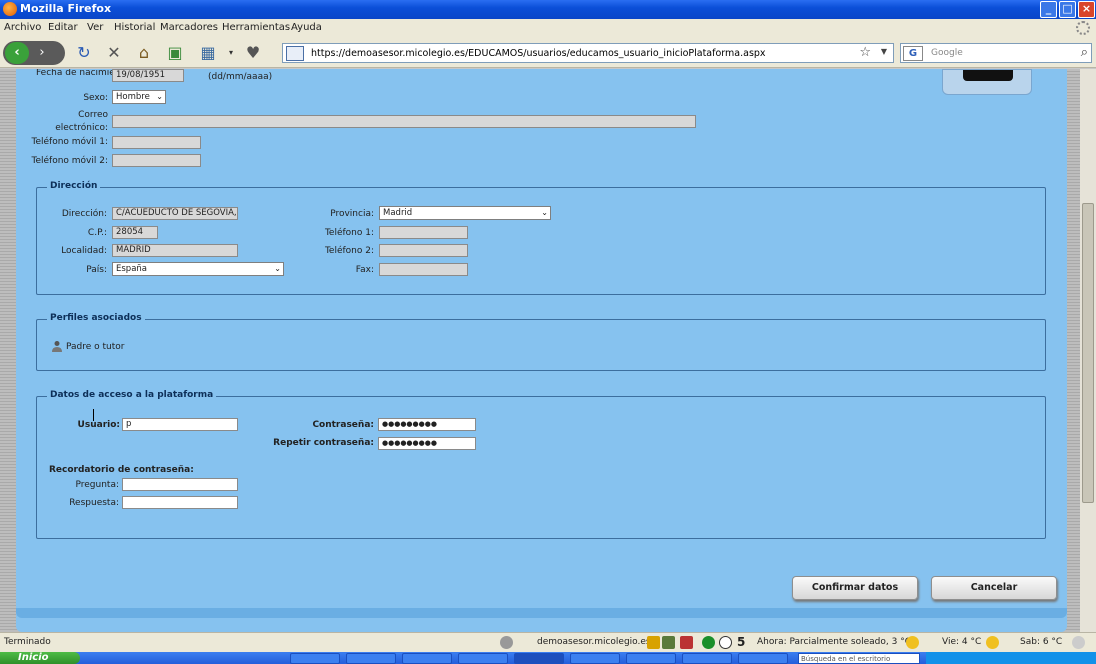  Describe the element at coordinates (40, 658) in the screenshot. I see `start-button: Inicio` at that location.